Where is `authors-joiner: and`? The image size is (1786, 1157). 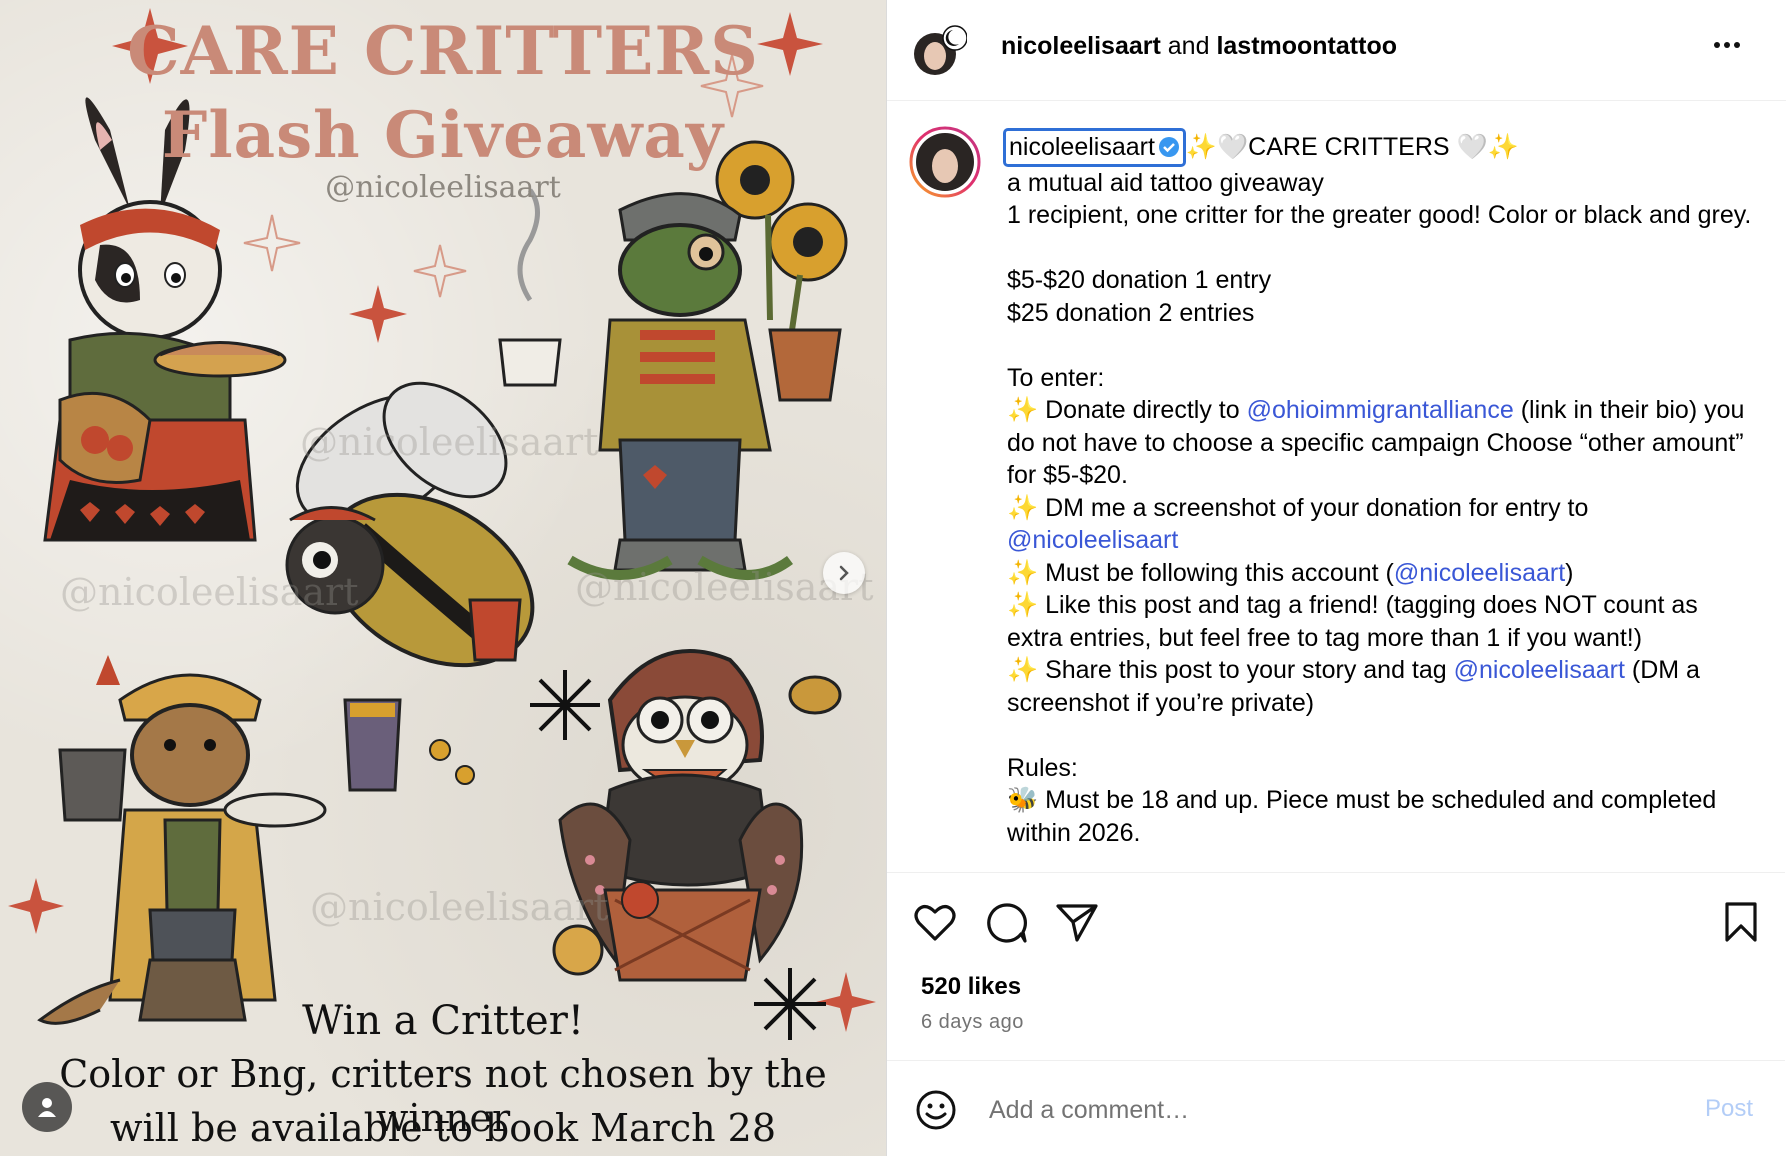 authors-joiner: and is located at coordinates (1188, 46).